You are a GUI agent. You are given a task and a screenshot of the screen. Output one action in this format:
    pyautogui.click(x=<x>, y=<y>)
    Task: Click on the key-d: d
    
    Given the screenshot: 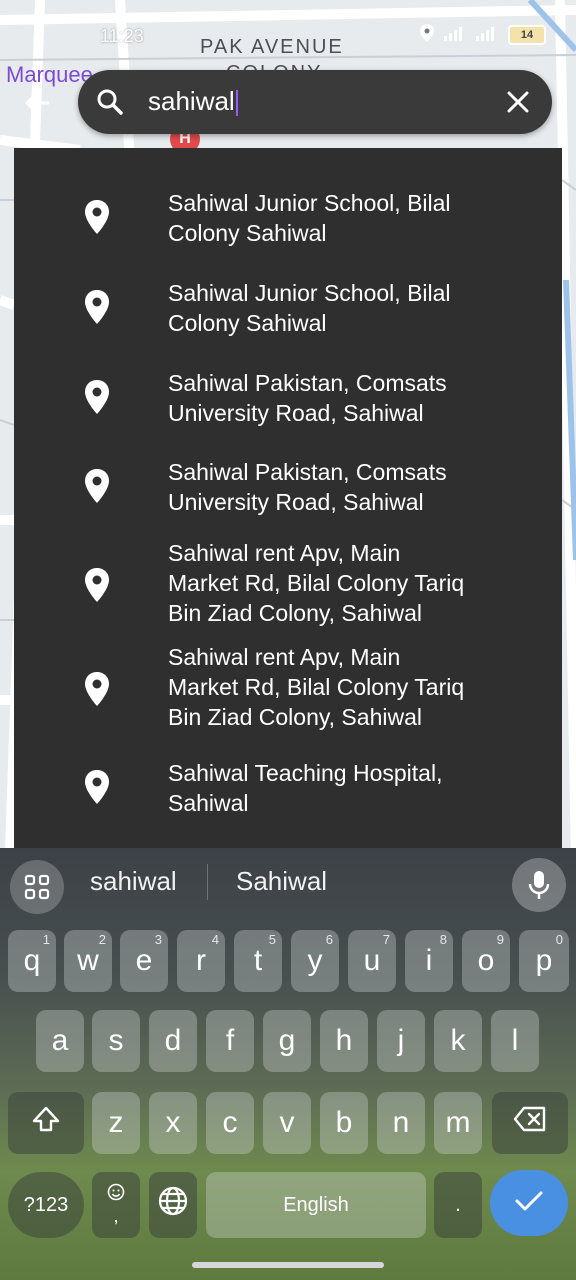 What is the action you would take?
    pyautogui.click(x=173, y=1041)
    